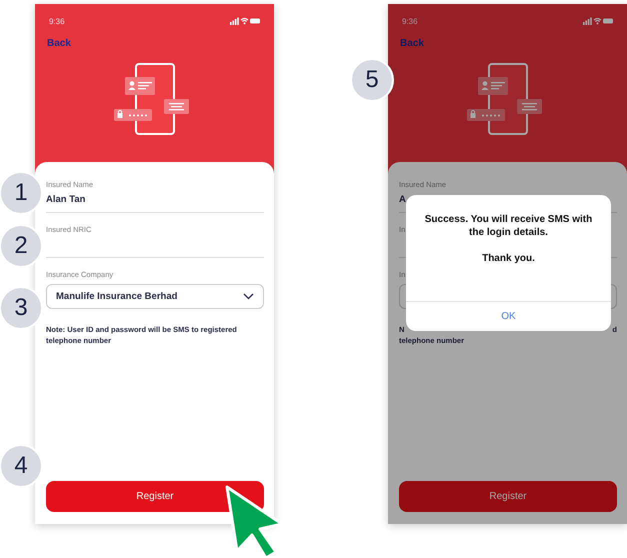 The image size is (627, 558). What do you see at coordinates (21, 193) in the screenshot?
I see `step-number: 1` at bounding box center [21, 193].